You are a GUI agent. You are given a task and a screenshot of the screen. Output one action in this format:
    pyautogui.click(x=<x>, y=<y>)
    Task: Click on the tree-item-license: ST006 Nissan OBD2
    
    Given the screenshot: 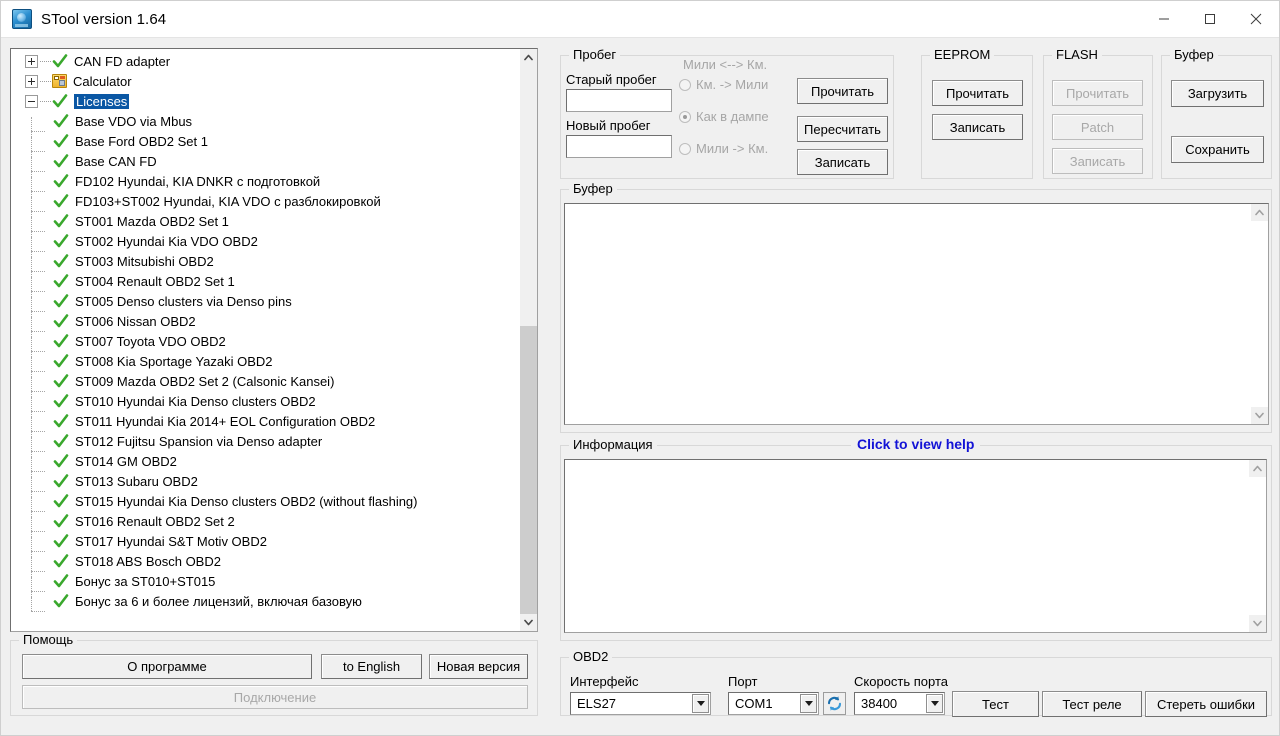 What is the action you would take?
    pyautogui.click(x=265, y=325)
    